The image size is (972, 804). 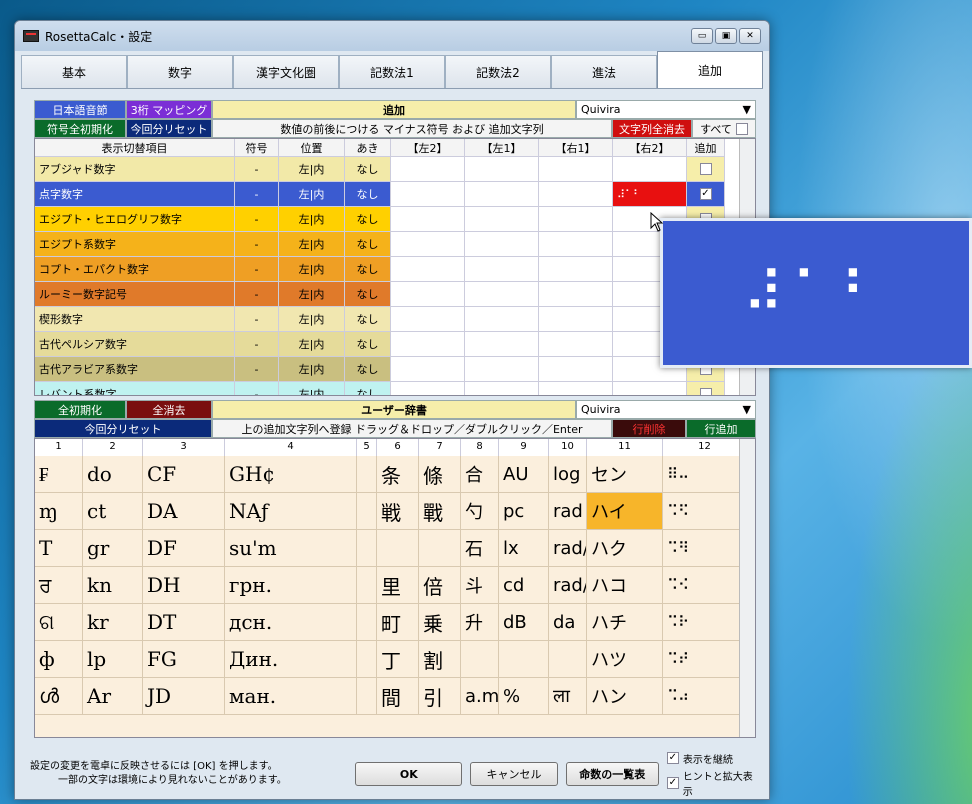 What do you see at coordinates (714, 783) in the screenshot?
I see `hint-zoom-option: ✓ ヒントと拡大表示` at bounding box center [714, 783].